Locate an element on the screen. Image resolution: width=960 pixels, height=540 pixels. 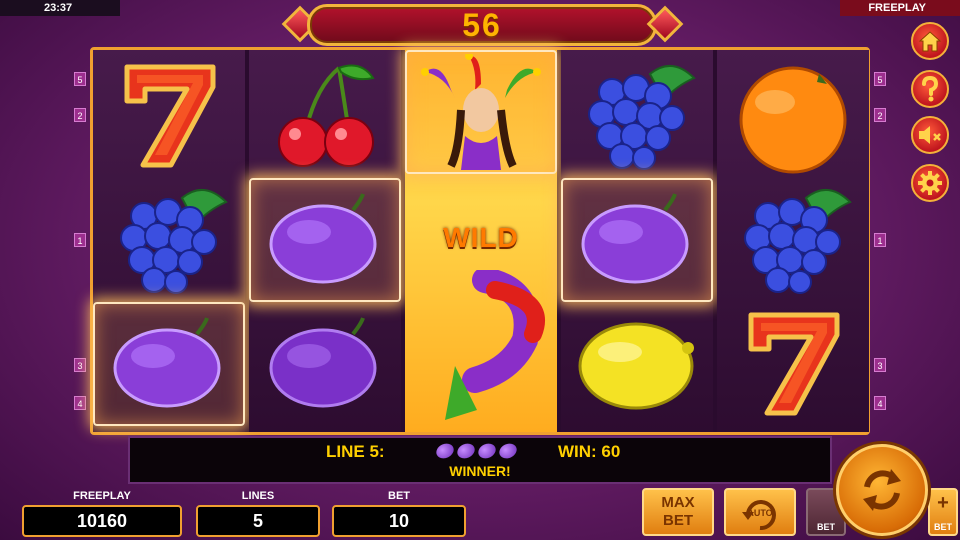
bet-up-button: + BET is located at coordinates (943, 512).